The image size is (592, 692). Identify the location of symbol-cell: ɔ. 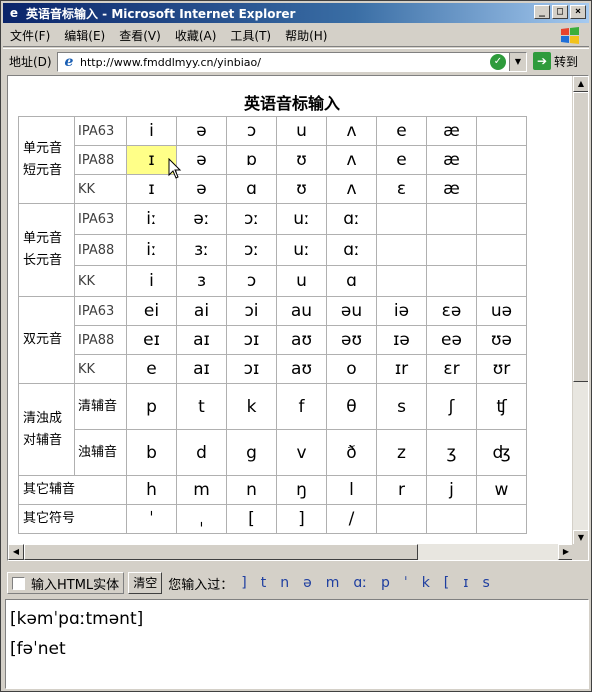
(251, 131).